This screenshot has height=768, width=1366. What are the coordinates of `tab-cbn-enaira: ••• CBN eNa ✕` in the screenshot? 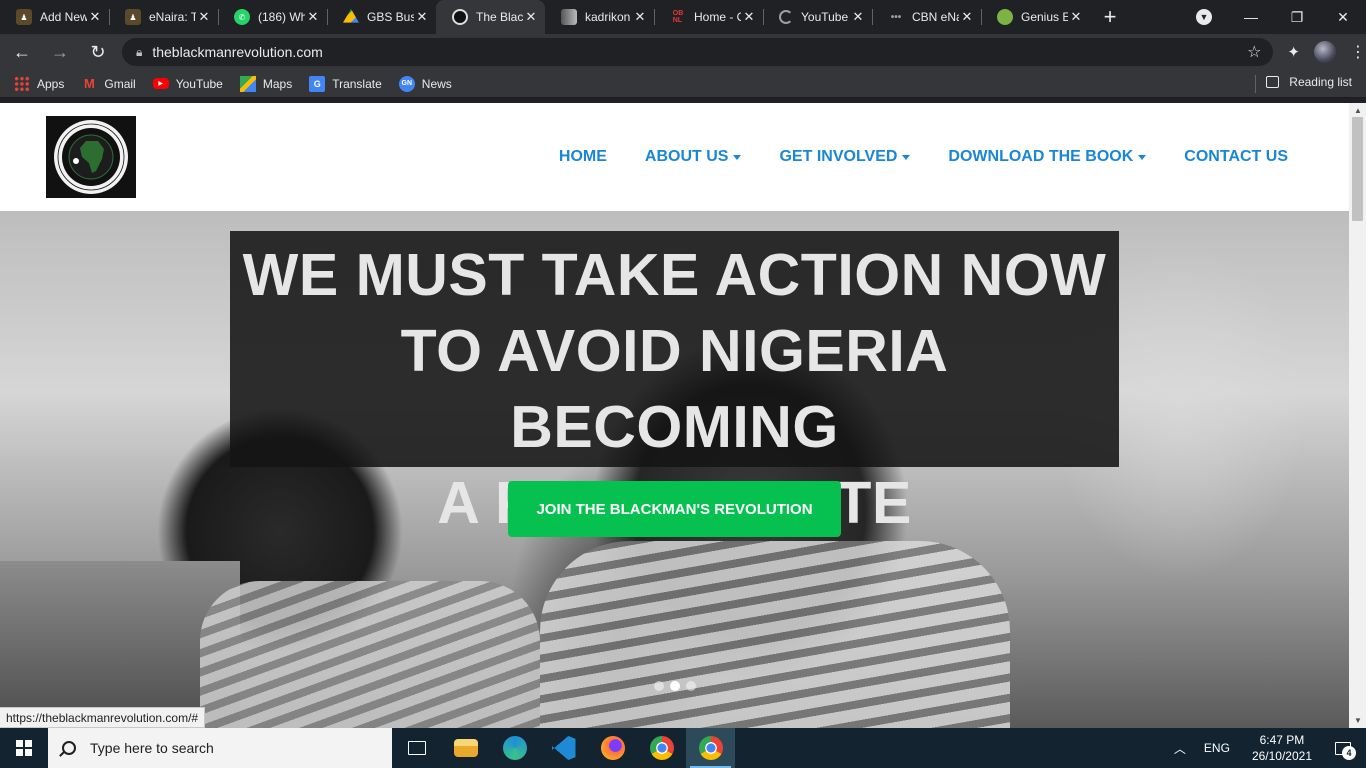 It's located at (926, 17).